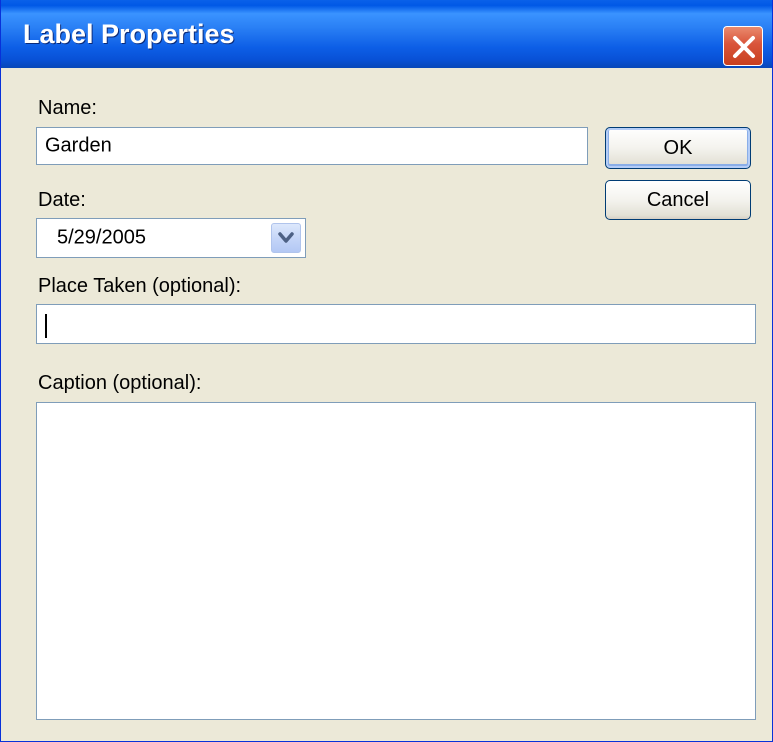  What do you see at coordinates (46, 326) in the screenshot?
I see `text-caret` at bounding box center [46, 326].